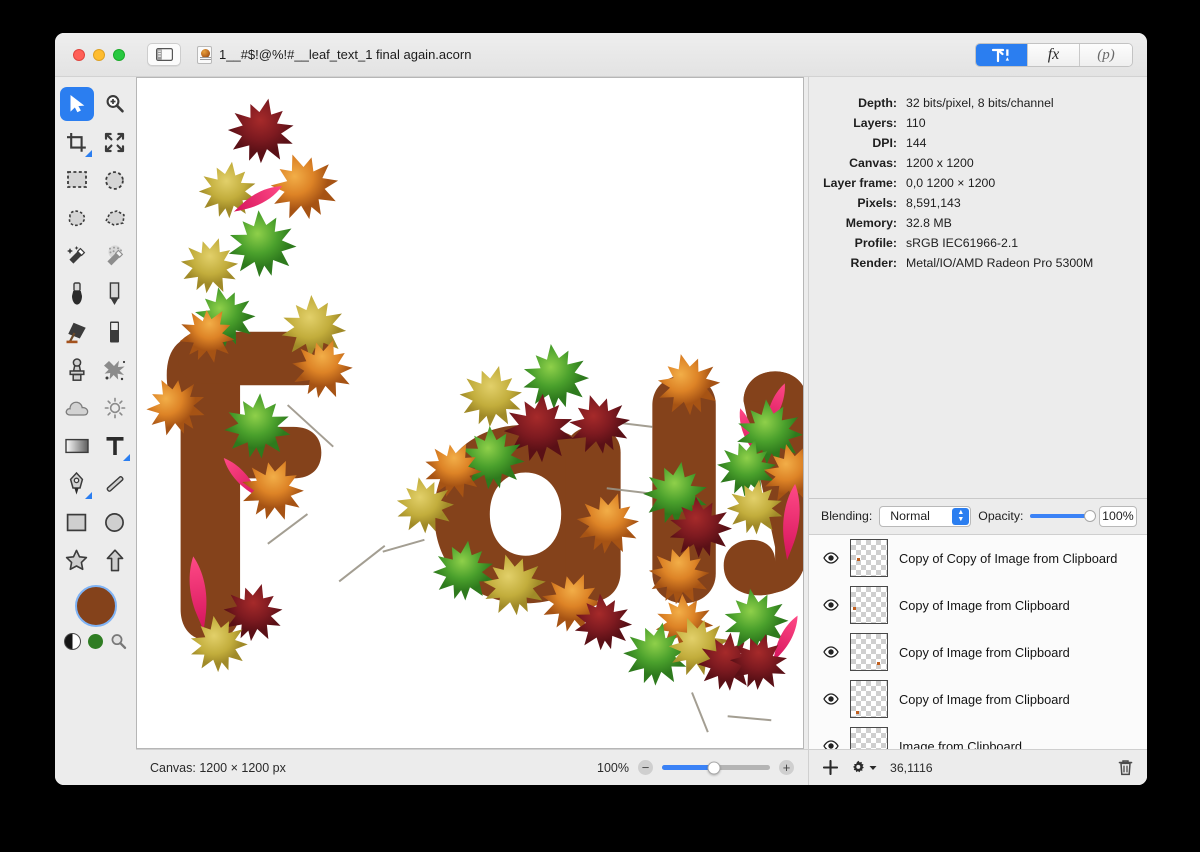 This screenshot has width=1200, height=852. Describe the element at coordinates (873, 768) in the screenshot. I see `chevron-down-icon` at that location.